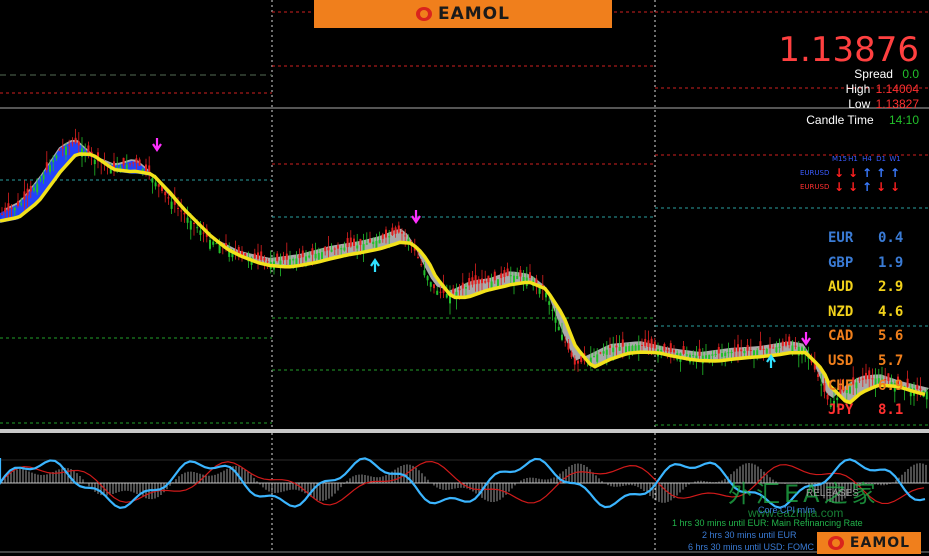  What do you see at coordinates (841, 360) in the screenshot?
I see `currency-code: USD` at bounding box center [841, 360].